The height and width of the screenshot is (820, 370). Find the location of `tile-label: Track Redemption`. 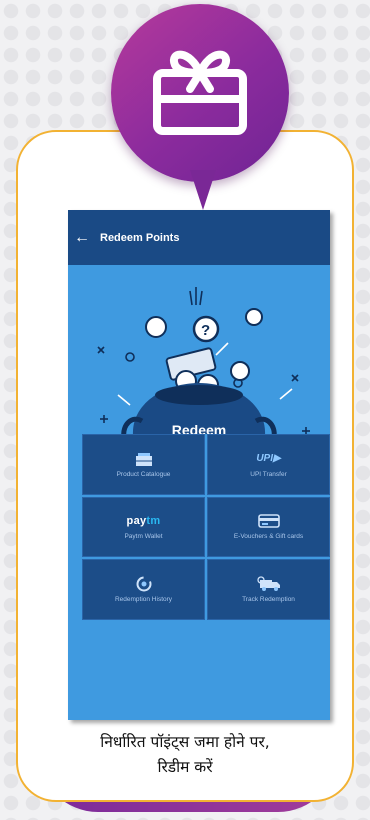

tile-label: Track Redemption is located at coordinates (268, 600).